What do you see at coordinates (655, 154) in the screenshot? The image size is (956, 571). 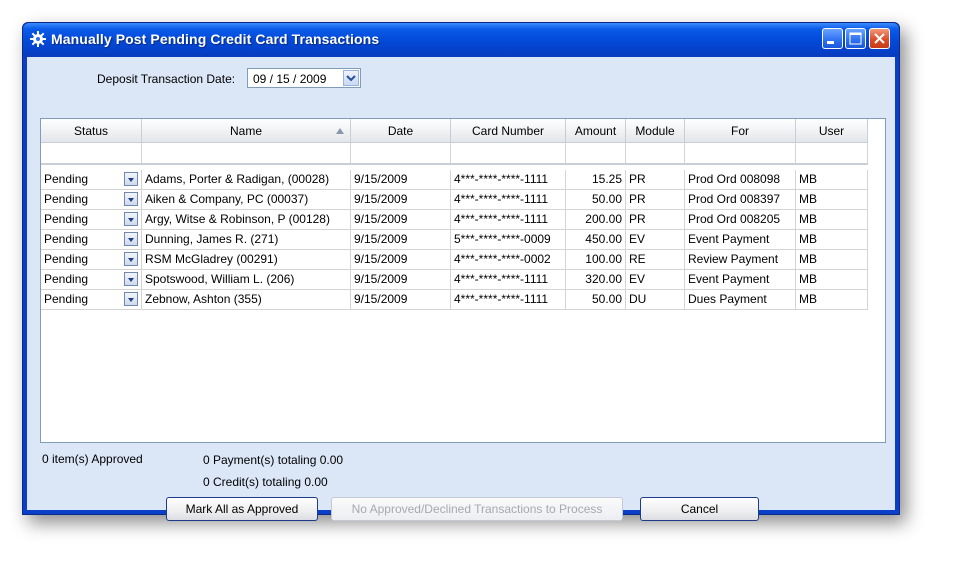 I see `filter-cell-module` at bounding box center [655, 154].